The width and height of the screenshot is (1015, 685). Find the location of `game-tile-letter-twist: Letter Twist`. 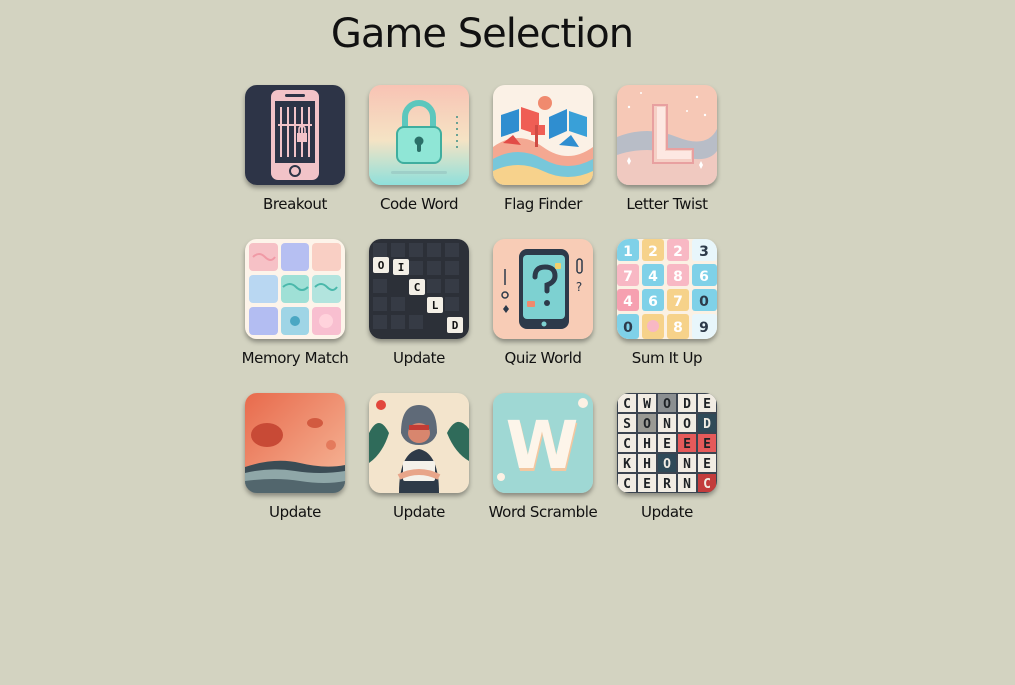

game-tile-letter-twist: Letter Twist is located at coordinates (667, 162).